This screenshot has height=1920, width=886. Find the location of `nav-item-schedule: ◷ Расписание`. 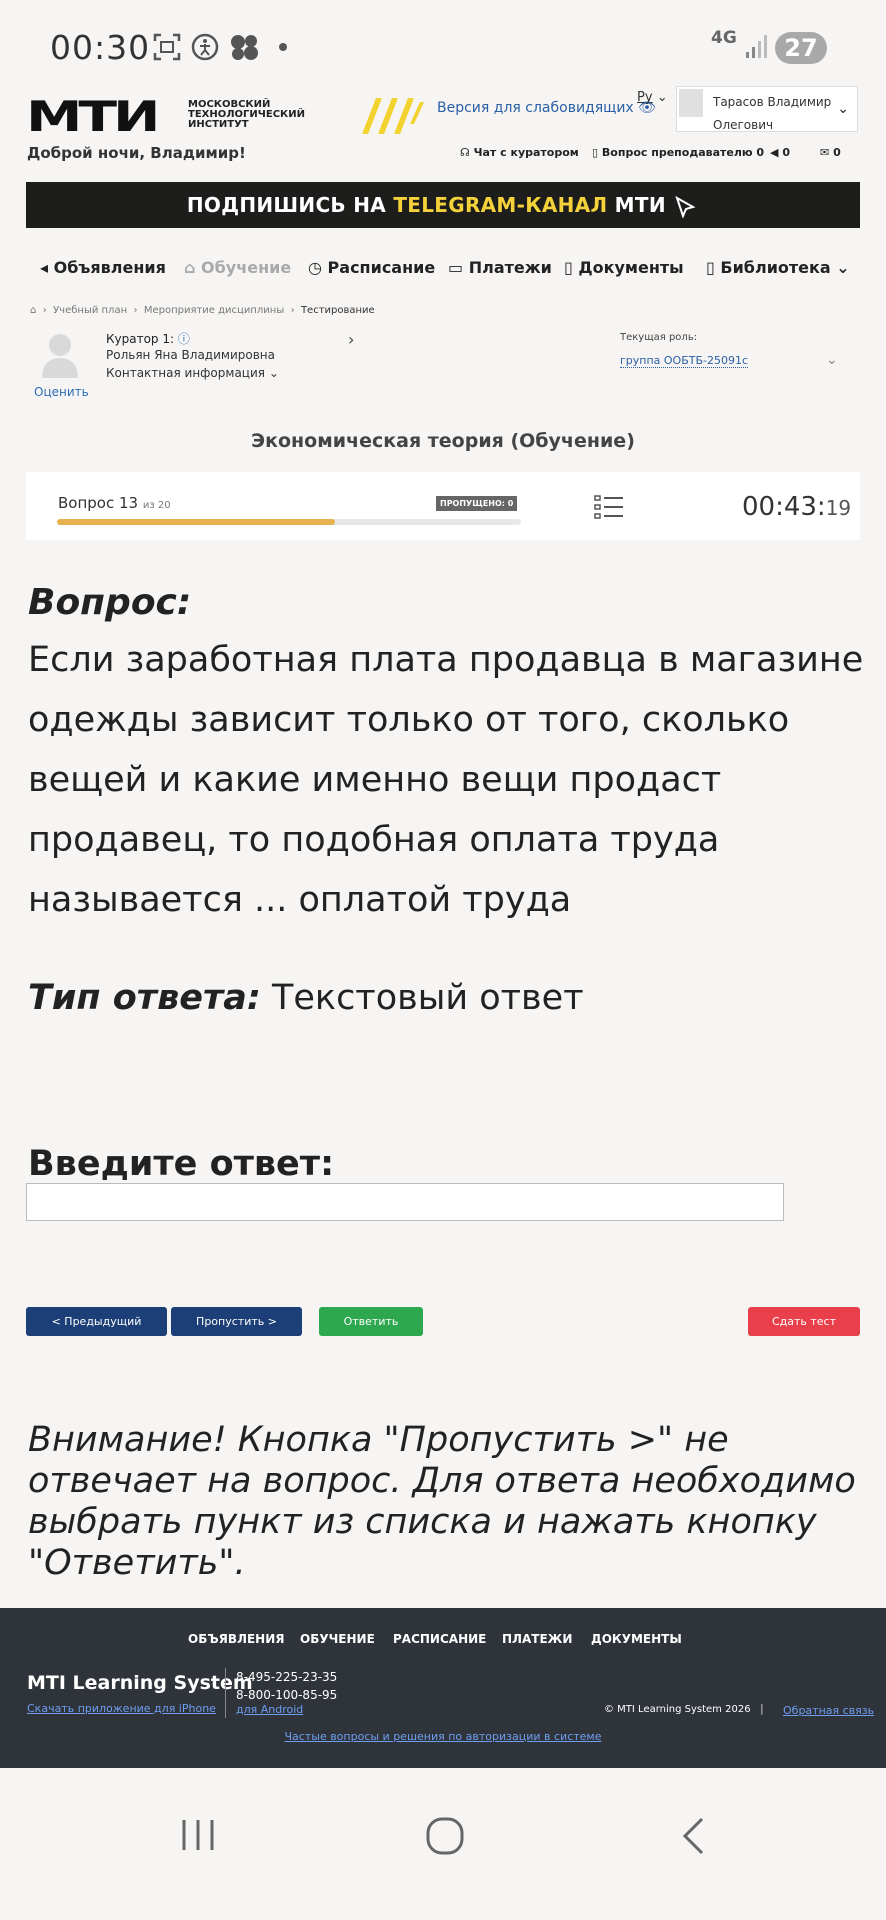

nav-item-schedule: ◷ Расписание is located at coordinates (371, 267).